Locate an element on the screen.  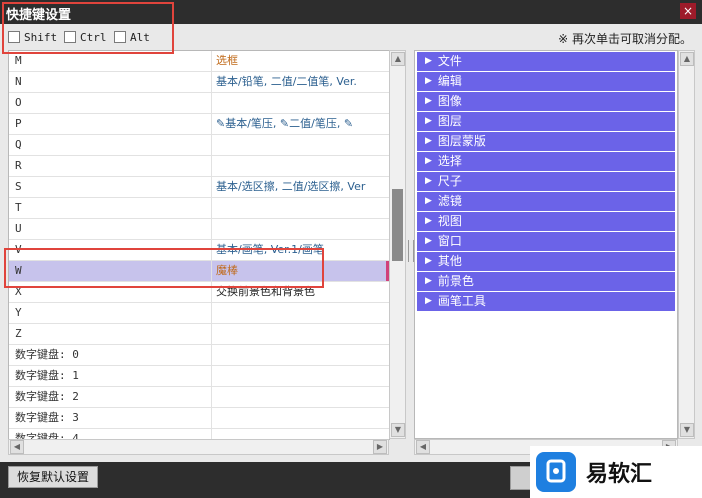
annotation-box-modifiers is located at coordinates (88, 28).